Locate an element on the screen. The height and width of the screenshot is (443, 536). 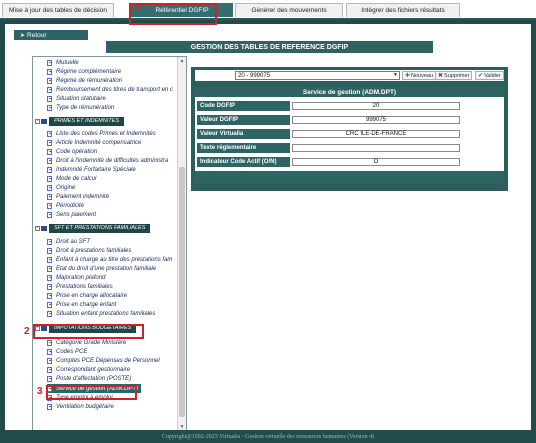
valider-button: ✔ Valider is located at coordinates (489, 75).